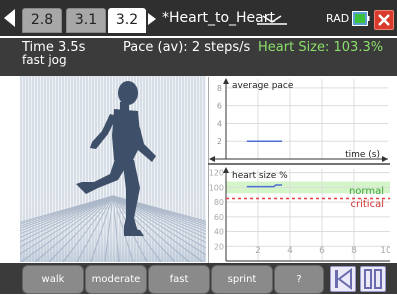  What do you see at coordinates (219, 217) in the screenshot?
I see `heart-y-tick: 60` at bounding box center [219, 217].